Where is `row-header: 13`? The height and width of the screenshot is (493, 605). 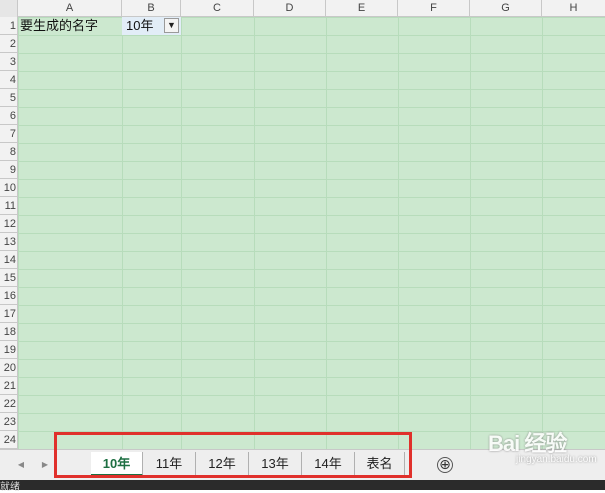 row-header: 13 is located at coordinates (9, 242).